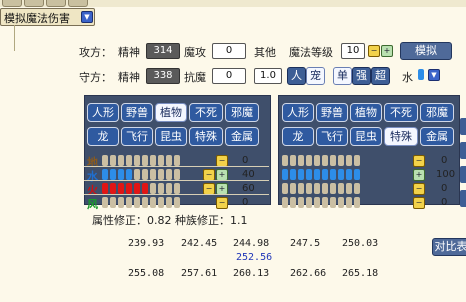 This screenshot has width=466, height=302. Describe the element at coordinates (268, 76) in the screenshot. I see `coefficient-input: 1.0` at that location.